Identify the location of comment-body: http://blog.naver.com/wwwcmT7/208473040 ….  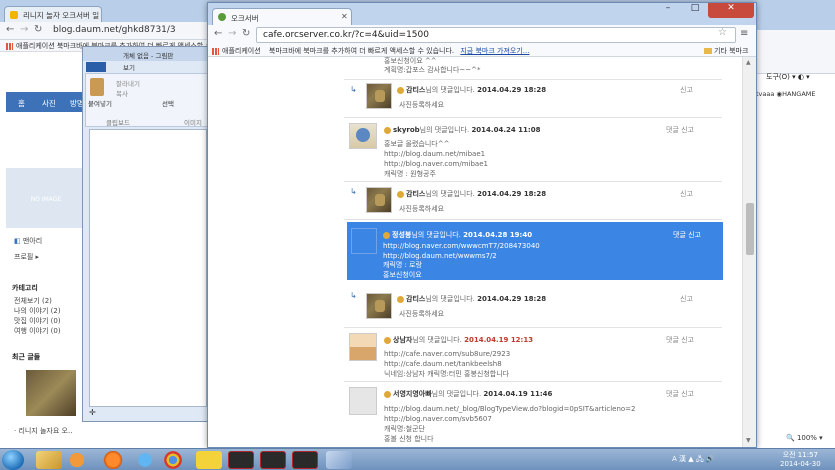
(461, 260).